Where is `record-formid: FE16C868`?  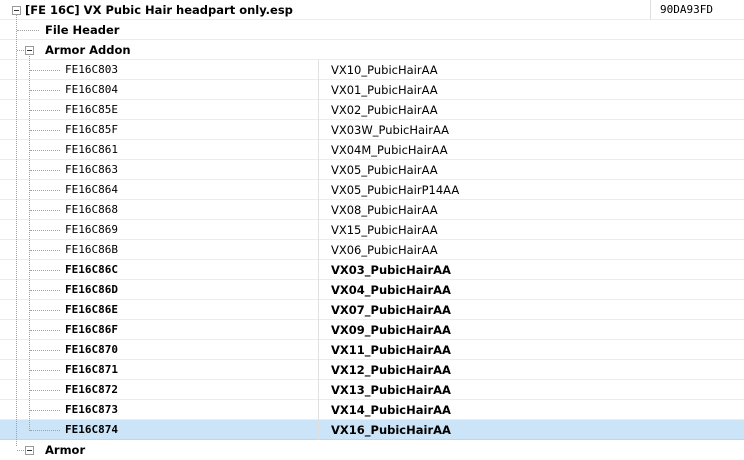 record-formid: FE16C868 is located at coordinates (91, 209).